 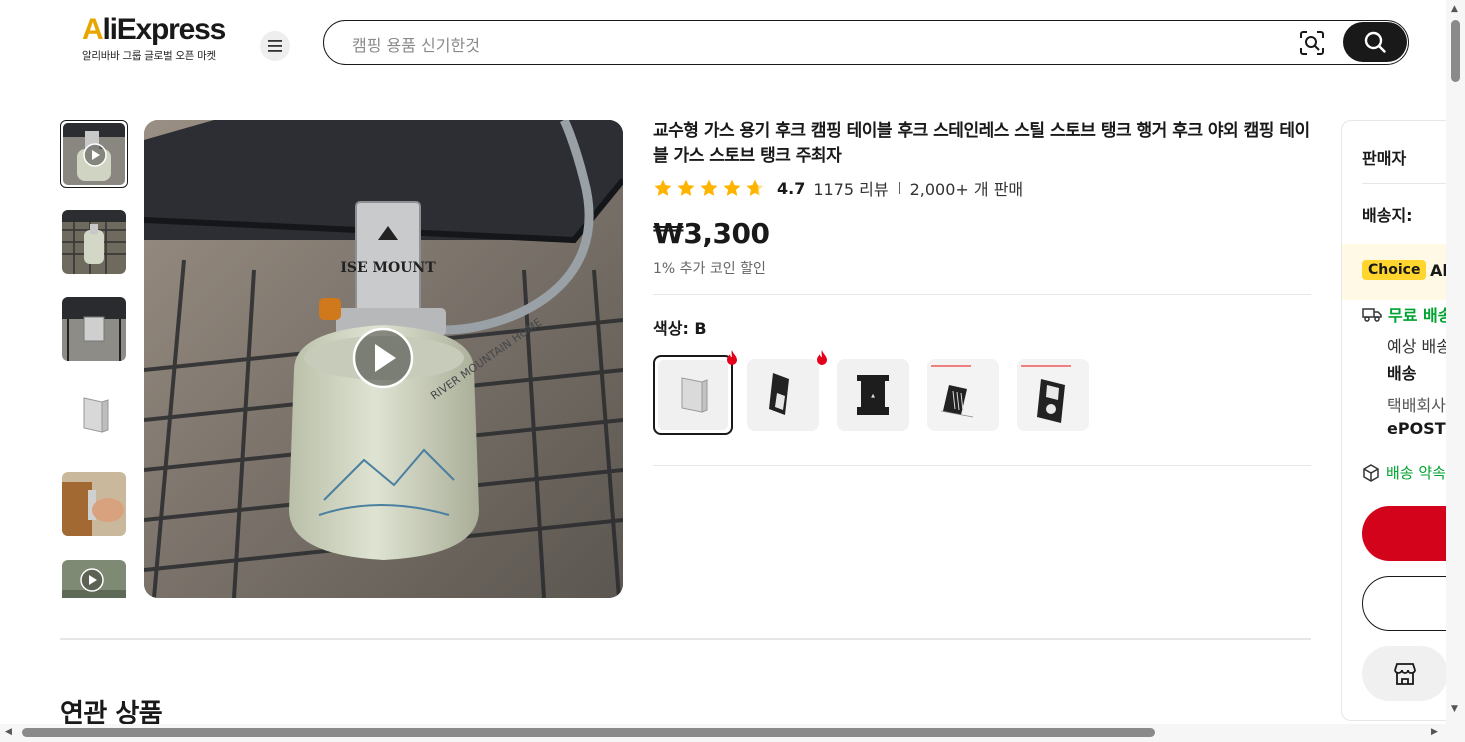 What do you see at coordinates (1416, 428) in the screenshot?
I see `courier-name: ePOST` at bounding box center [1416, 428].